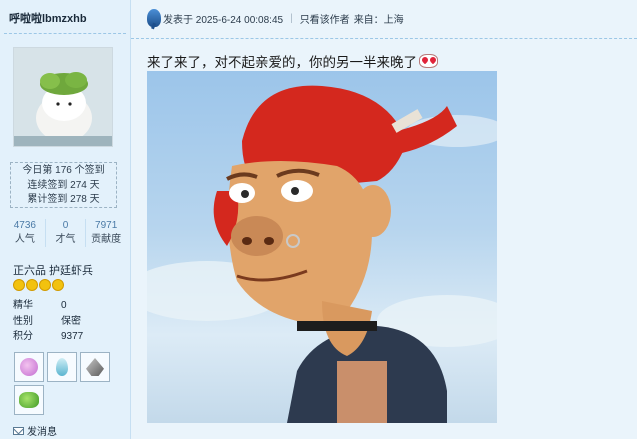 The width and height of the screenshot is (637, 439). I want to click on medal-frog-icon, so click(29, 400).